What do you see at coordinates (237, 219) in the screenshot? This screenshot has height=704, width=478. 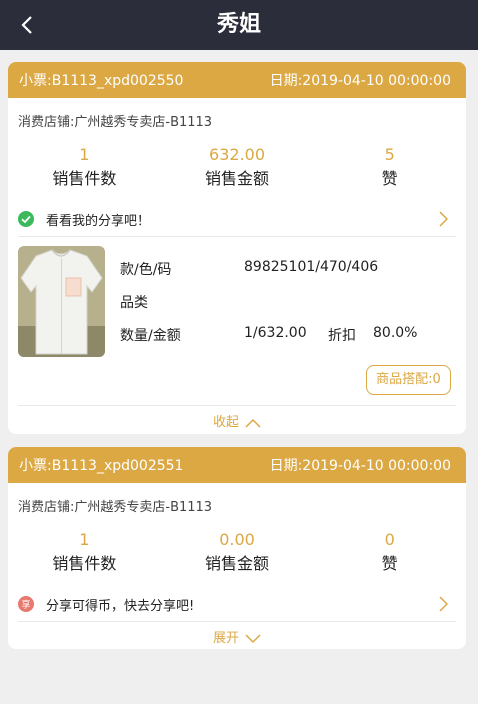 I see `share-row: 看看我的分享吧！` at bounding box center [237, 219].